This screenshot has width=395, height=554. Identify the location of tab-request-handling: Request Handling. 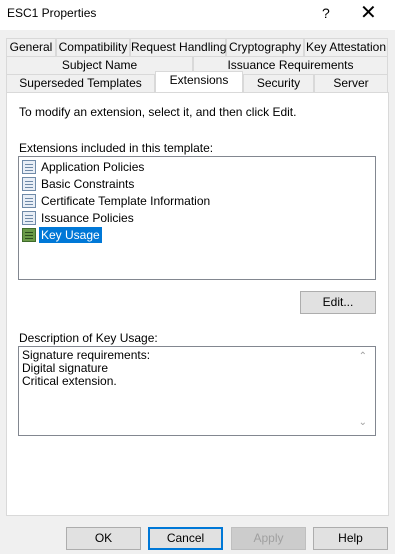
(178, 47).